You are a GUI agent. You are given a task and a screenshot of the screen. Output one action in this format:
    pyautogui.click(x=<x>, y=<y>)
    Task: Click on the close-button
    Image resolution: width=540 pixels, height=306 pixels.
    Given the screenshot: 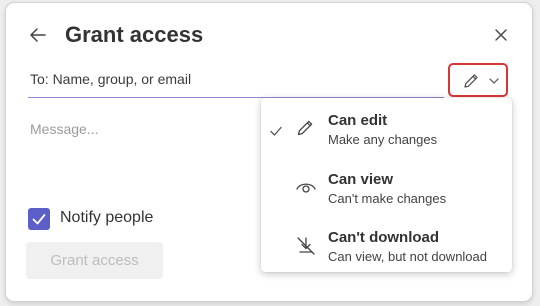 What is the action you would take?
    pyautogui.click(x=501, y=35)
    